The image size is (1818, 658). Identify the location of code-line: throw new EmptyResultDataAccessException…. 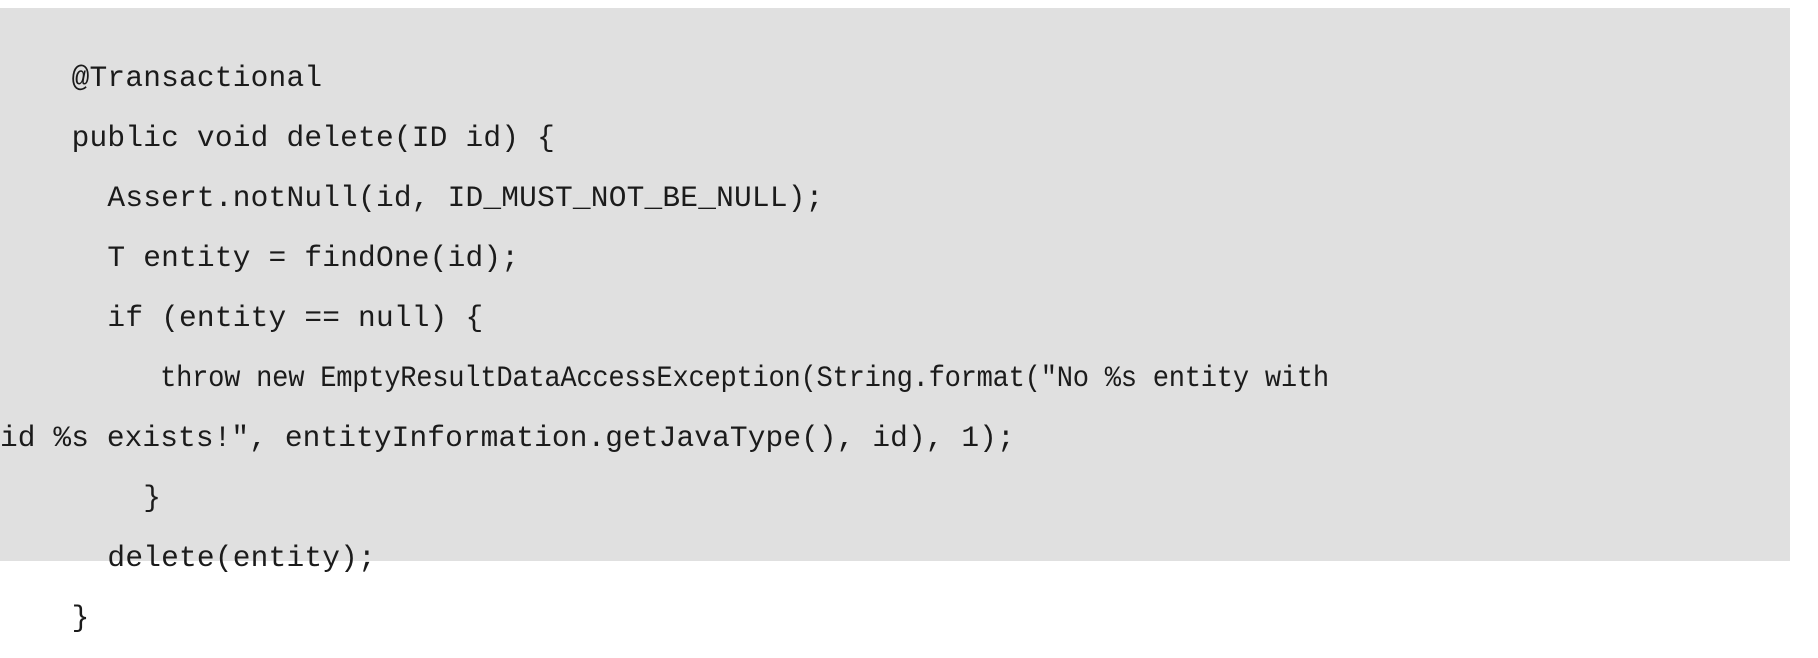
(664, 377).